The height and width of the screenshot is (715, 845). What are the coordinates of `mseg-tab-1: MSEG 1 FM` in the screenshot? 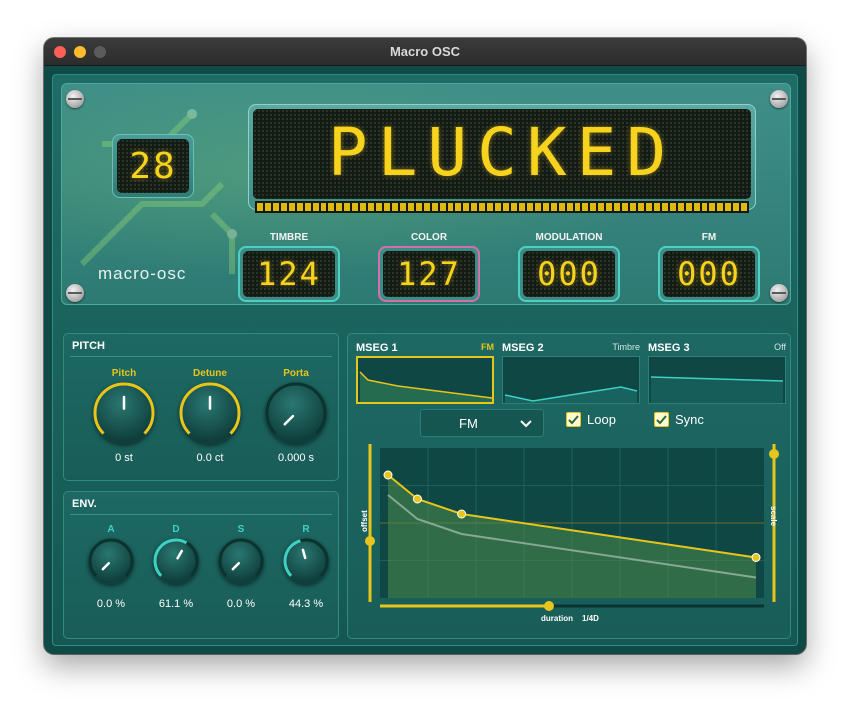 It's located at (425, 373).